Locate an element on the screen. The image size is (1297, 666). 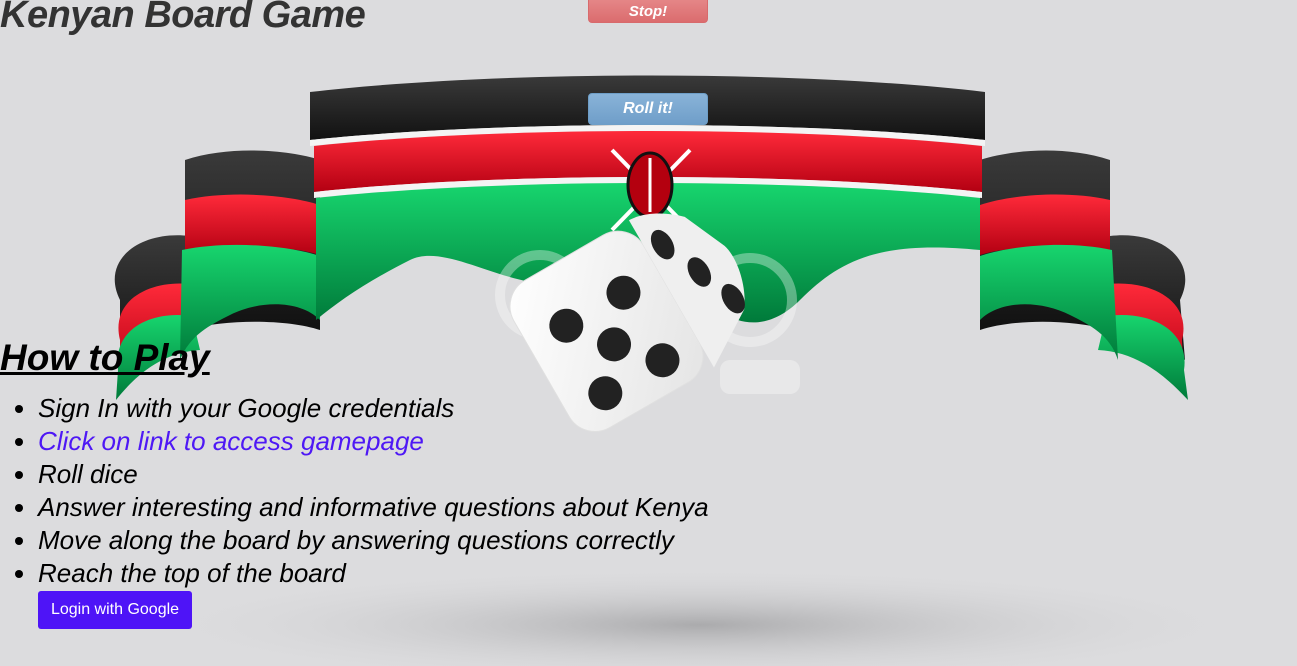
list-item: Reach the top of the board is located at coordinates (373, 573).